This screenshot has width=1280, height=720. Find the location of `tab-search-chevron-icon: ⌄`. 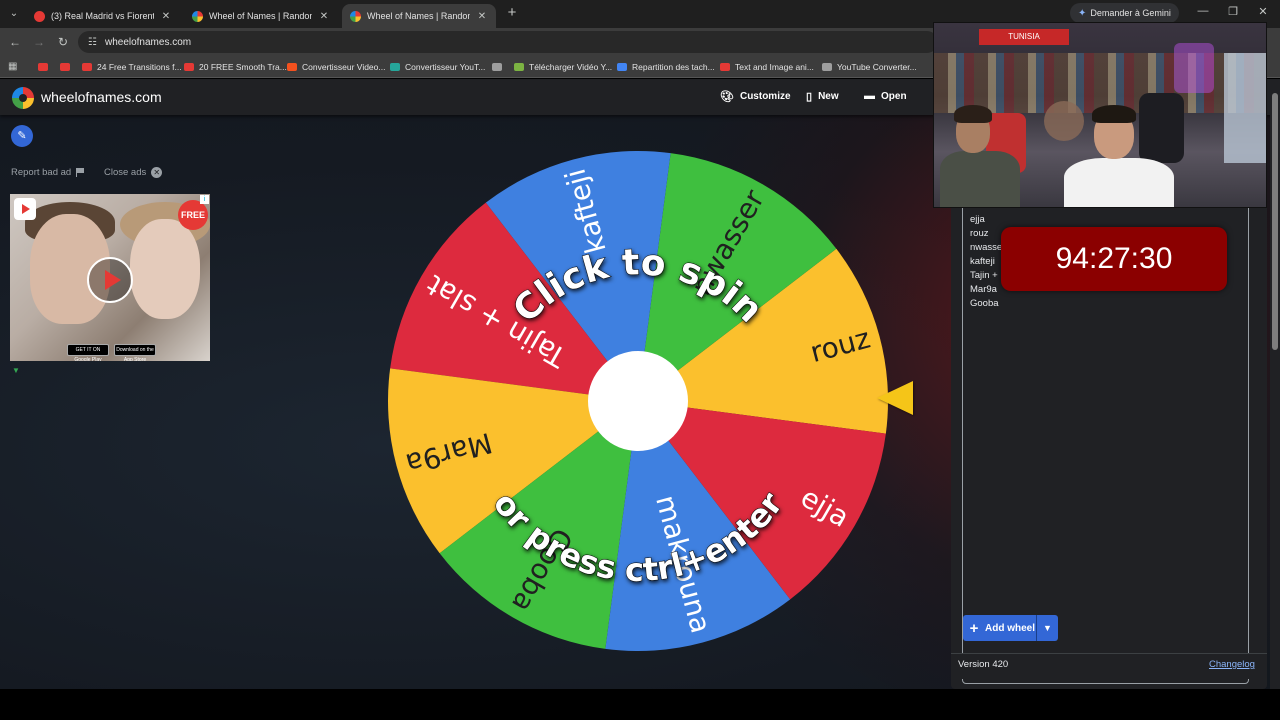

tab-search-chevron-icon: ⌄ is located at coordinates (14, 14).